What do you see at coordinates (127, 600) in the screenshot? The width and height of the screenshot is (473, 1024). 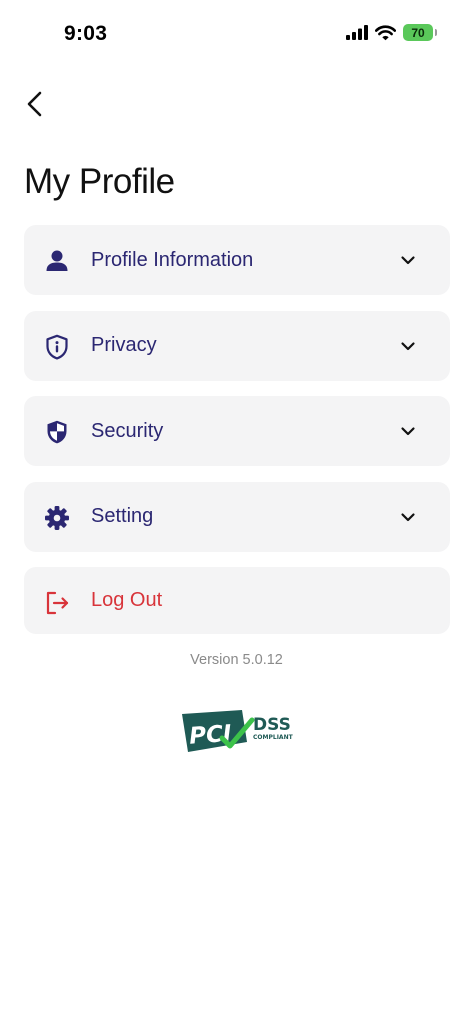 I see `logout-label: Log Out` at bounding box center [127, 600].